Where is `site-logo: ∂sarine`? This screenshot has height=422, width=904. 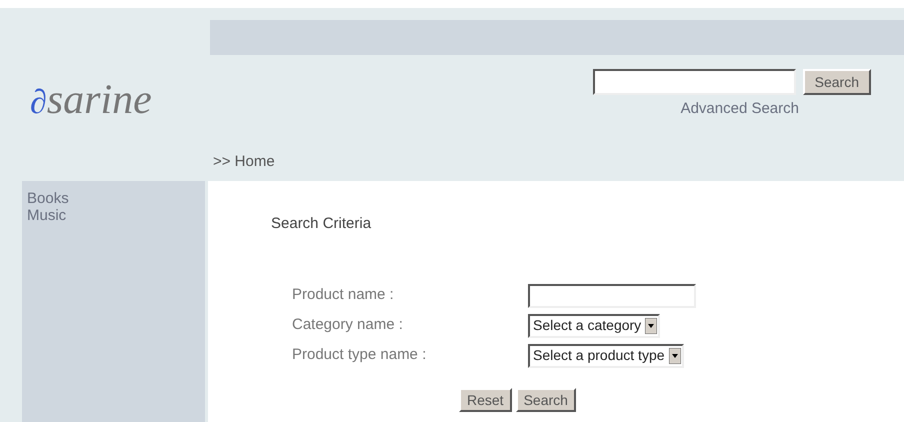 site-logo: ∂sarine is located at coordinates (91, 100).